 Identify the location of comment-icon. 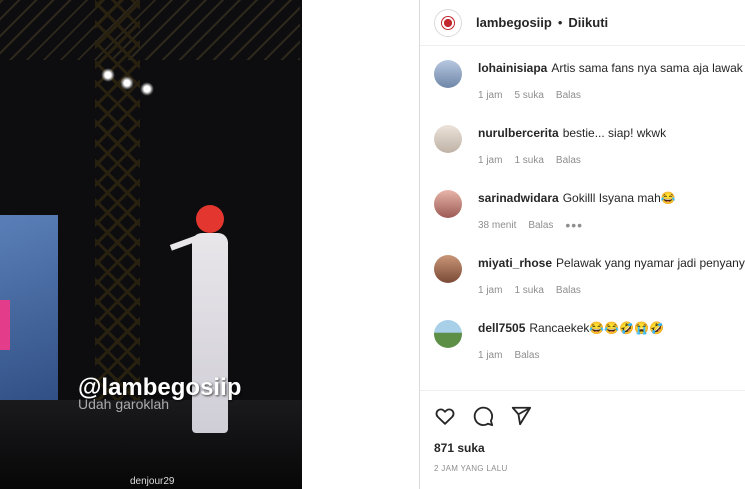
(483, 416).